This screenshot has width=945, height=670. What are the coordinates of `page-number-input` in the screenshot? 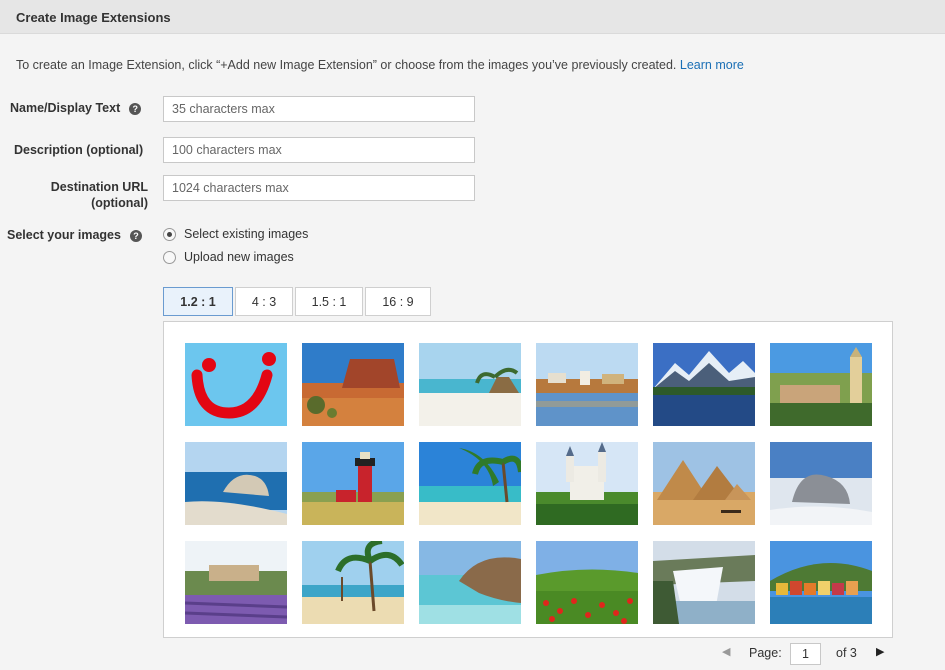 It's located at (805, 654).